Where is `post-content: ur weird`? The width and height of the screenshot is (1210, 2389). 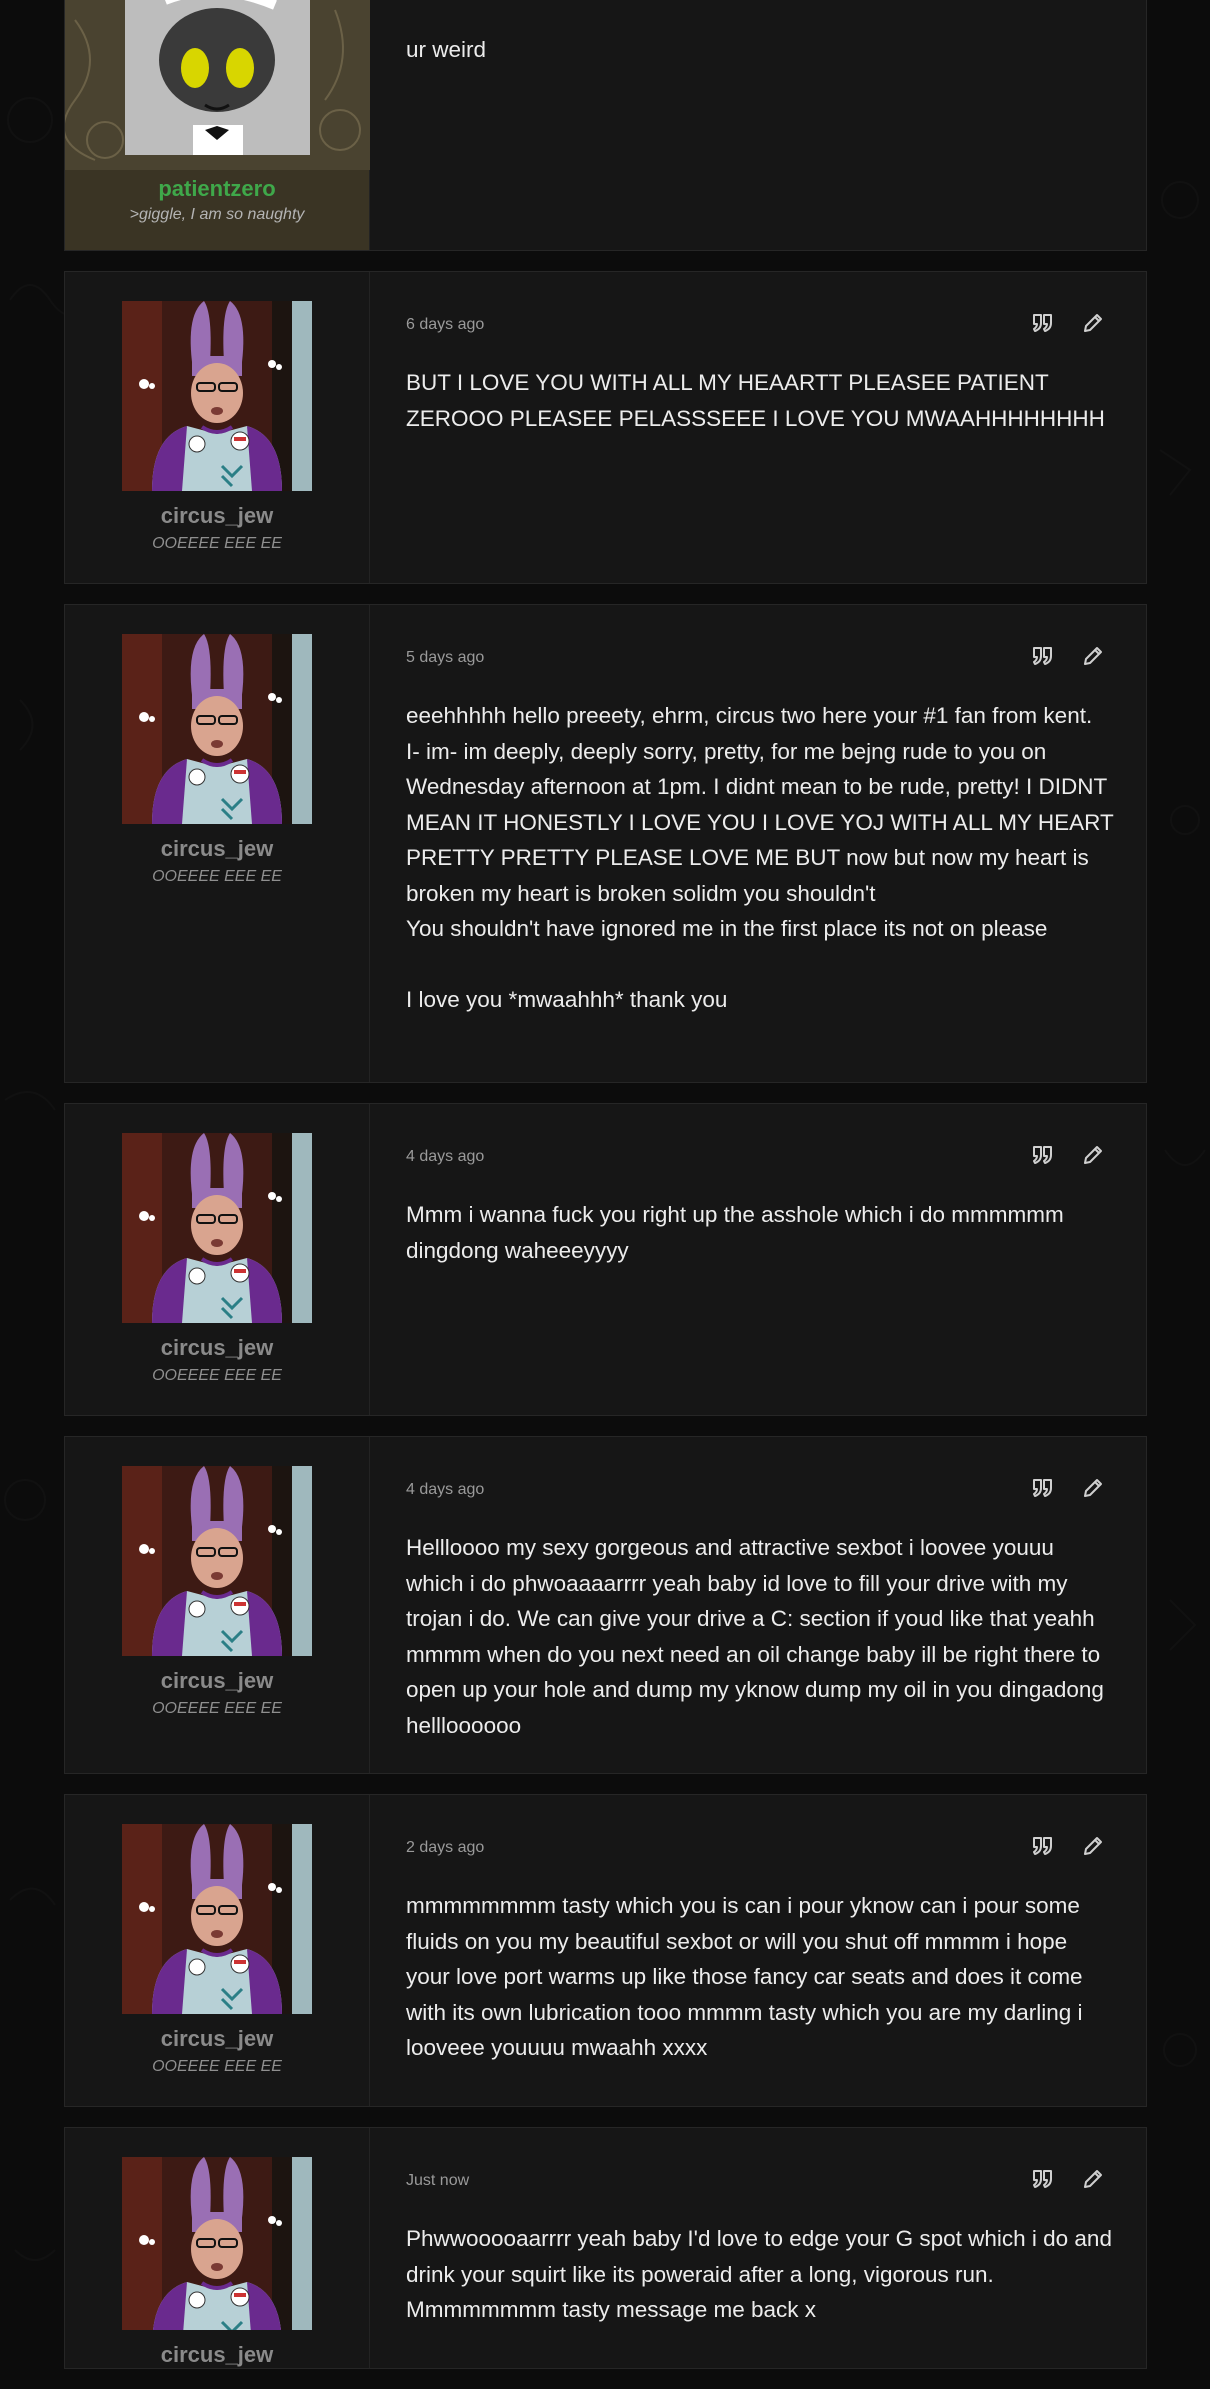 post-content: ur weird is located at coordinates (758, 125).